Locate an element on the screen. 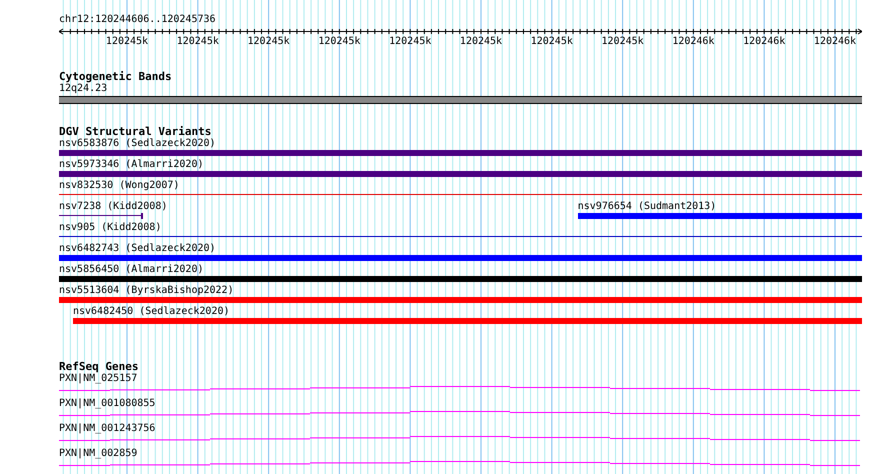  variant-label: nsv5513604 (ByrskaBishop2022) is located at coordinates (146, 291).